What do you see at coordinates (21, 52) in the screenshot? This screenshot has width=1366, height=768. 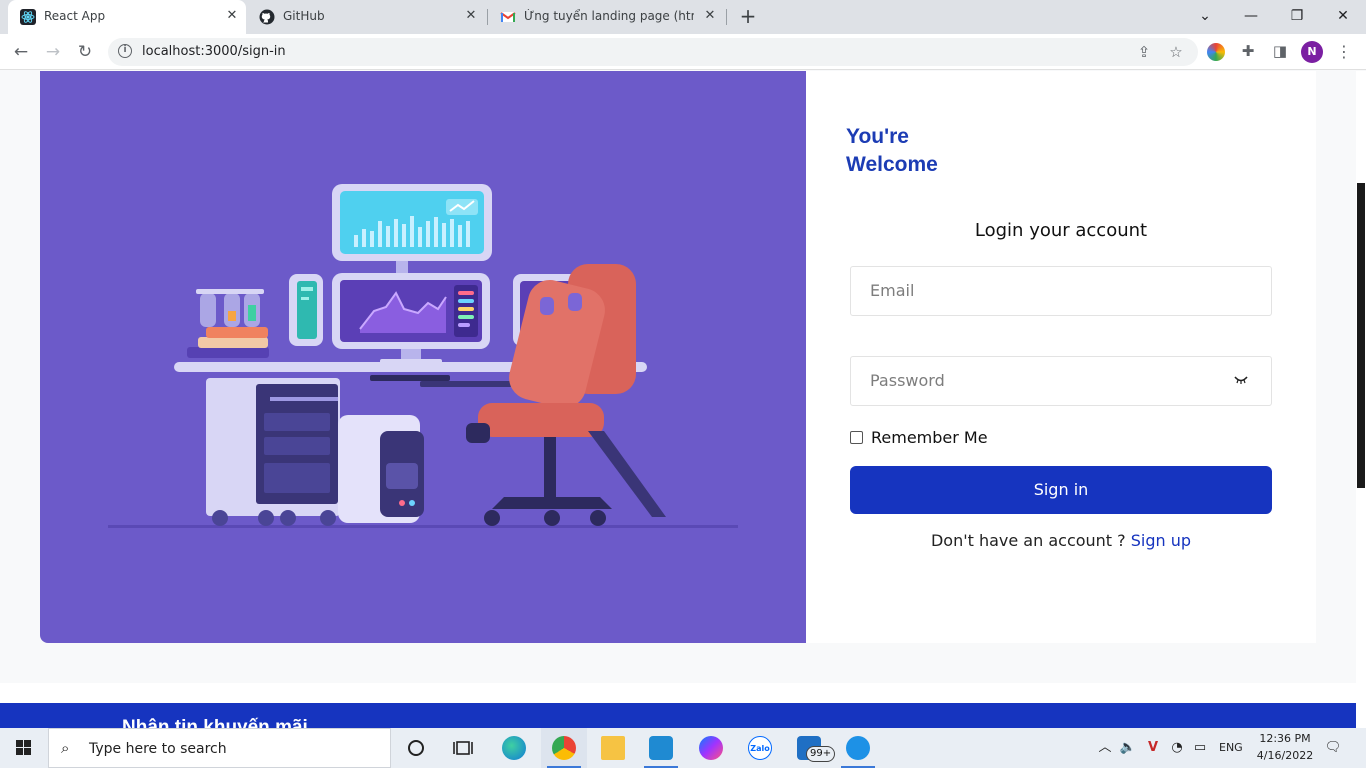 I see `back-arrow-icon: ←` at bounding box center [21, 52].